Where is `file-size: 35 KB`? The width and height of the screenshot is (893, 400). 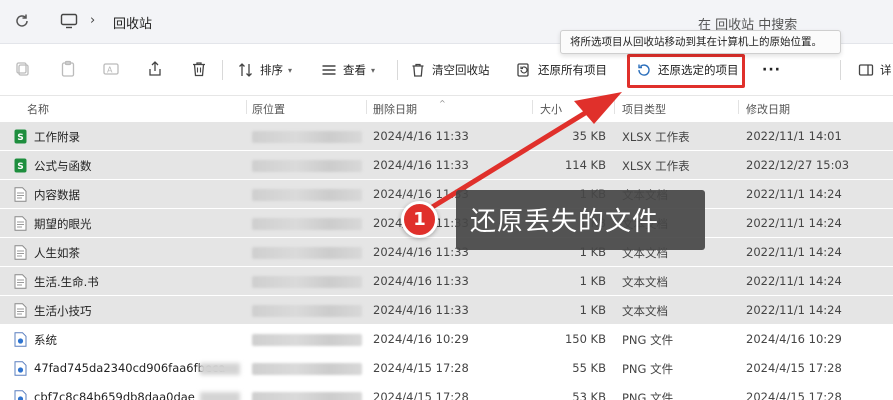
file-size: 35 KB is located at coordinates (589, 136).